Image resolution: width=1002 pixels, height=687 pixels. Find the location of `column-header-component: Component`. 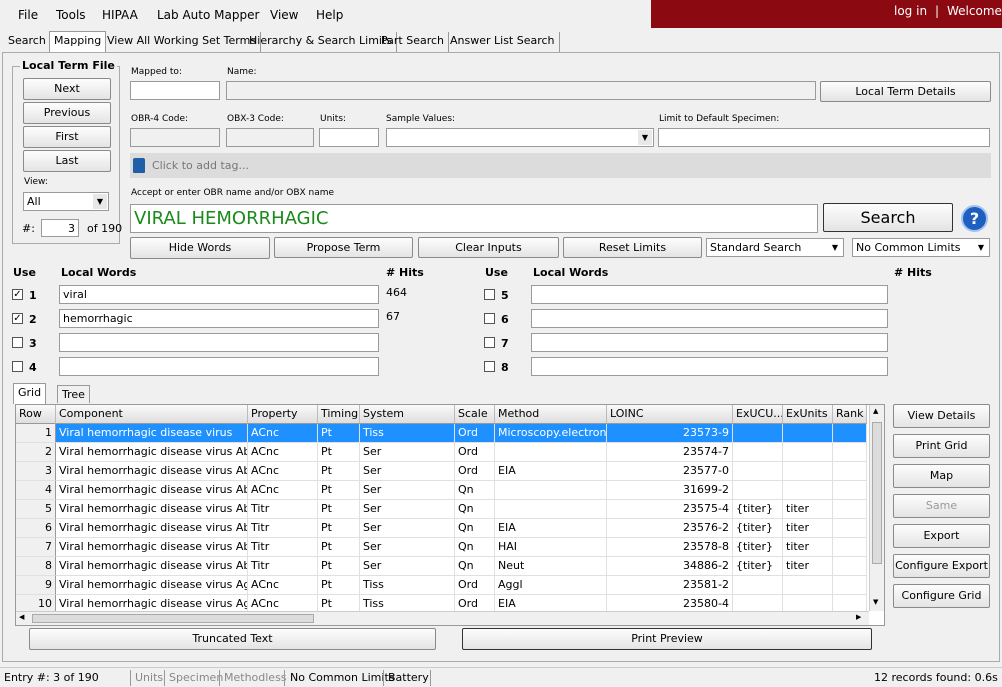

column-header-component: Component is located at coordinates (152, 414).